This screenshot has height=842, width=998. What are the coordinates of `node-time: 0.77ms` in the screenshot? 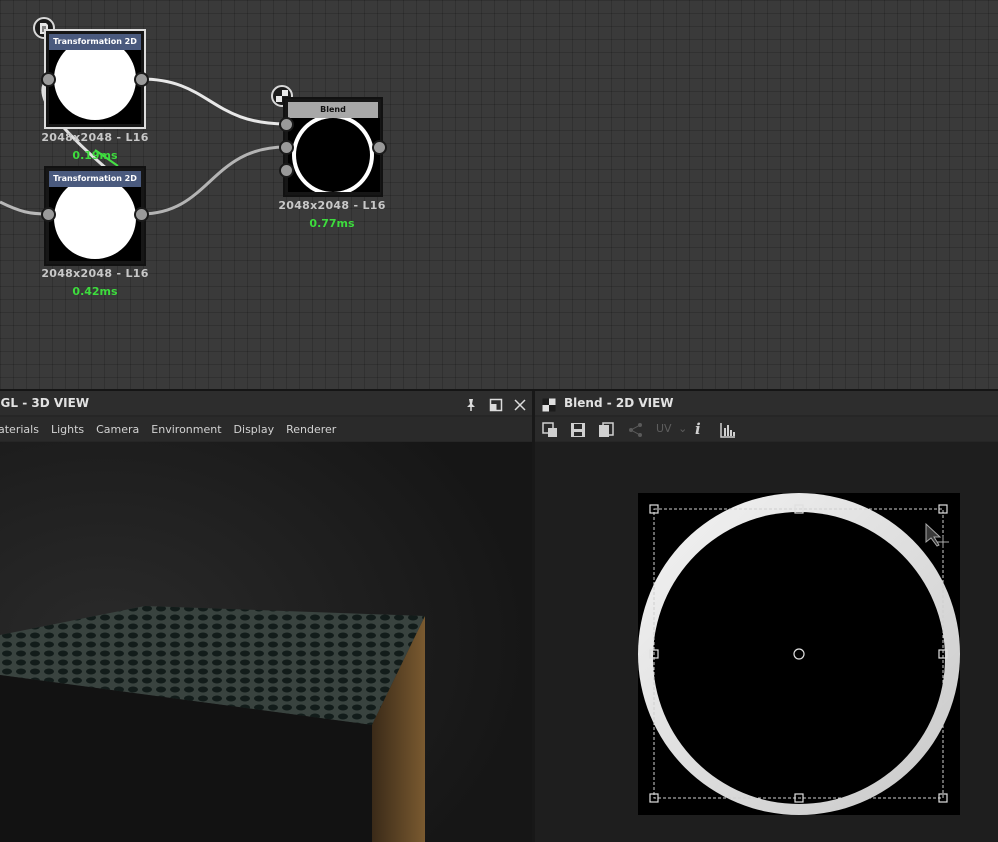 It's located at (332, 223).